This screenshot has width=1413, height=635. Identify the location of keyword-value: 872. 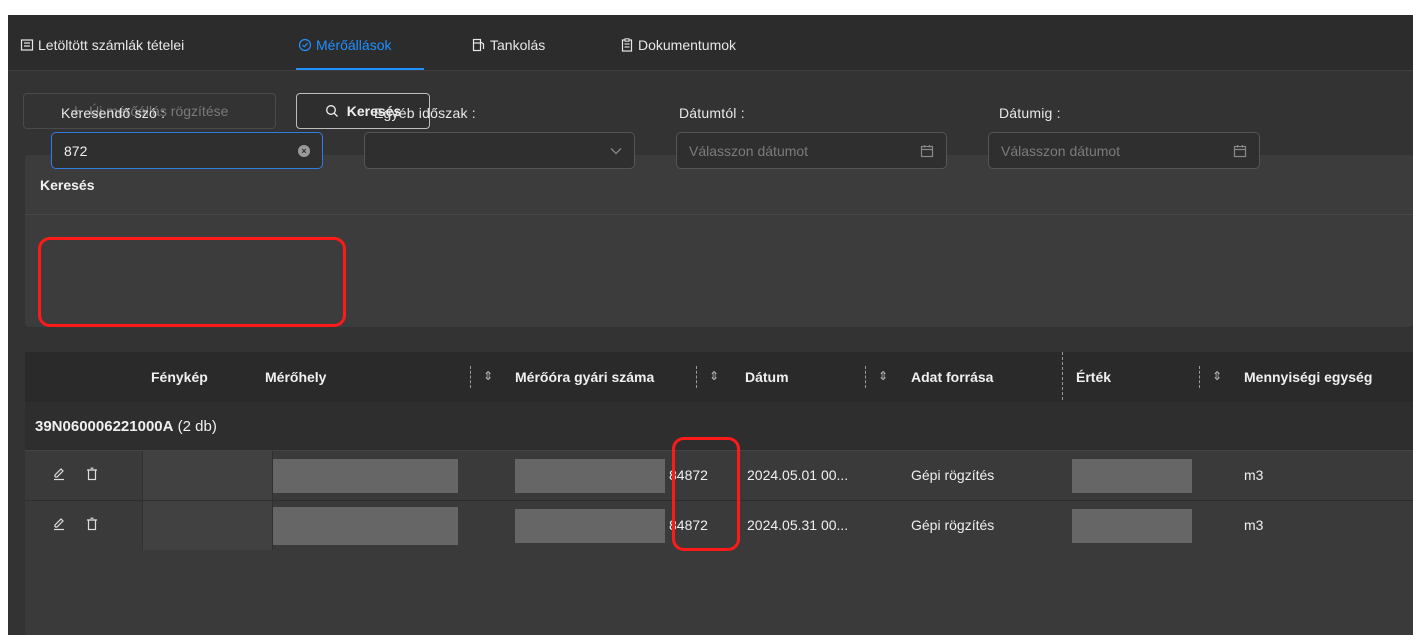
(76, 150).